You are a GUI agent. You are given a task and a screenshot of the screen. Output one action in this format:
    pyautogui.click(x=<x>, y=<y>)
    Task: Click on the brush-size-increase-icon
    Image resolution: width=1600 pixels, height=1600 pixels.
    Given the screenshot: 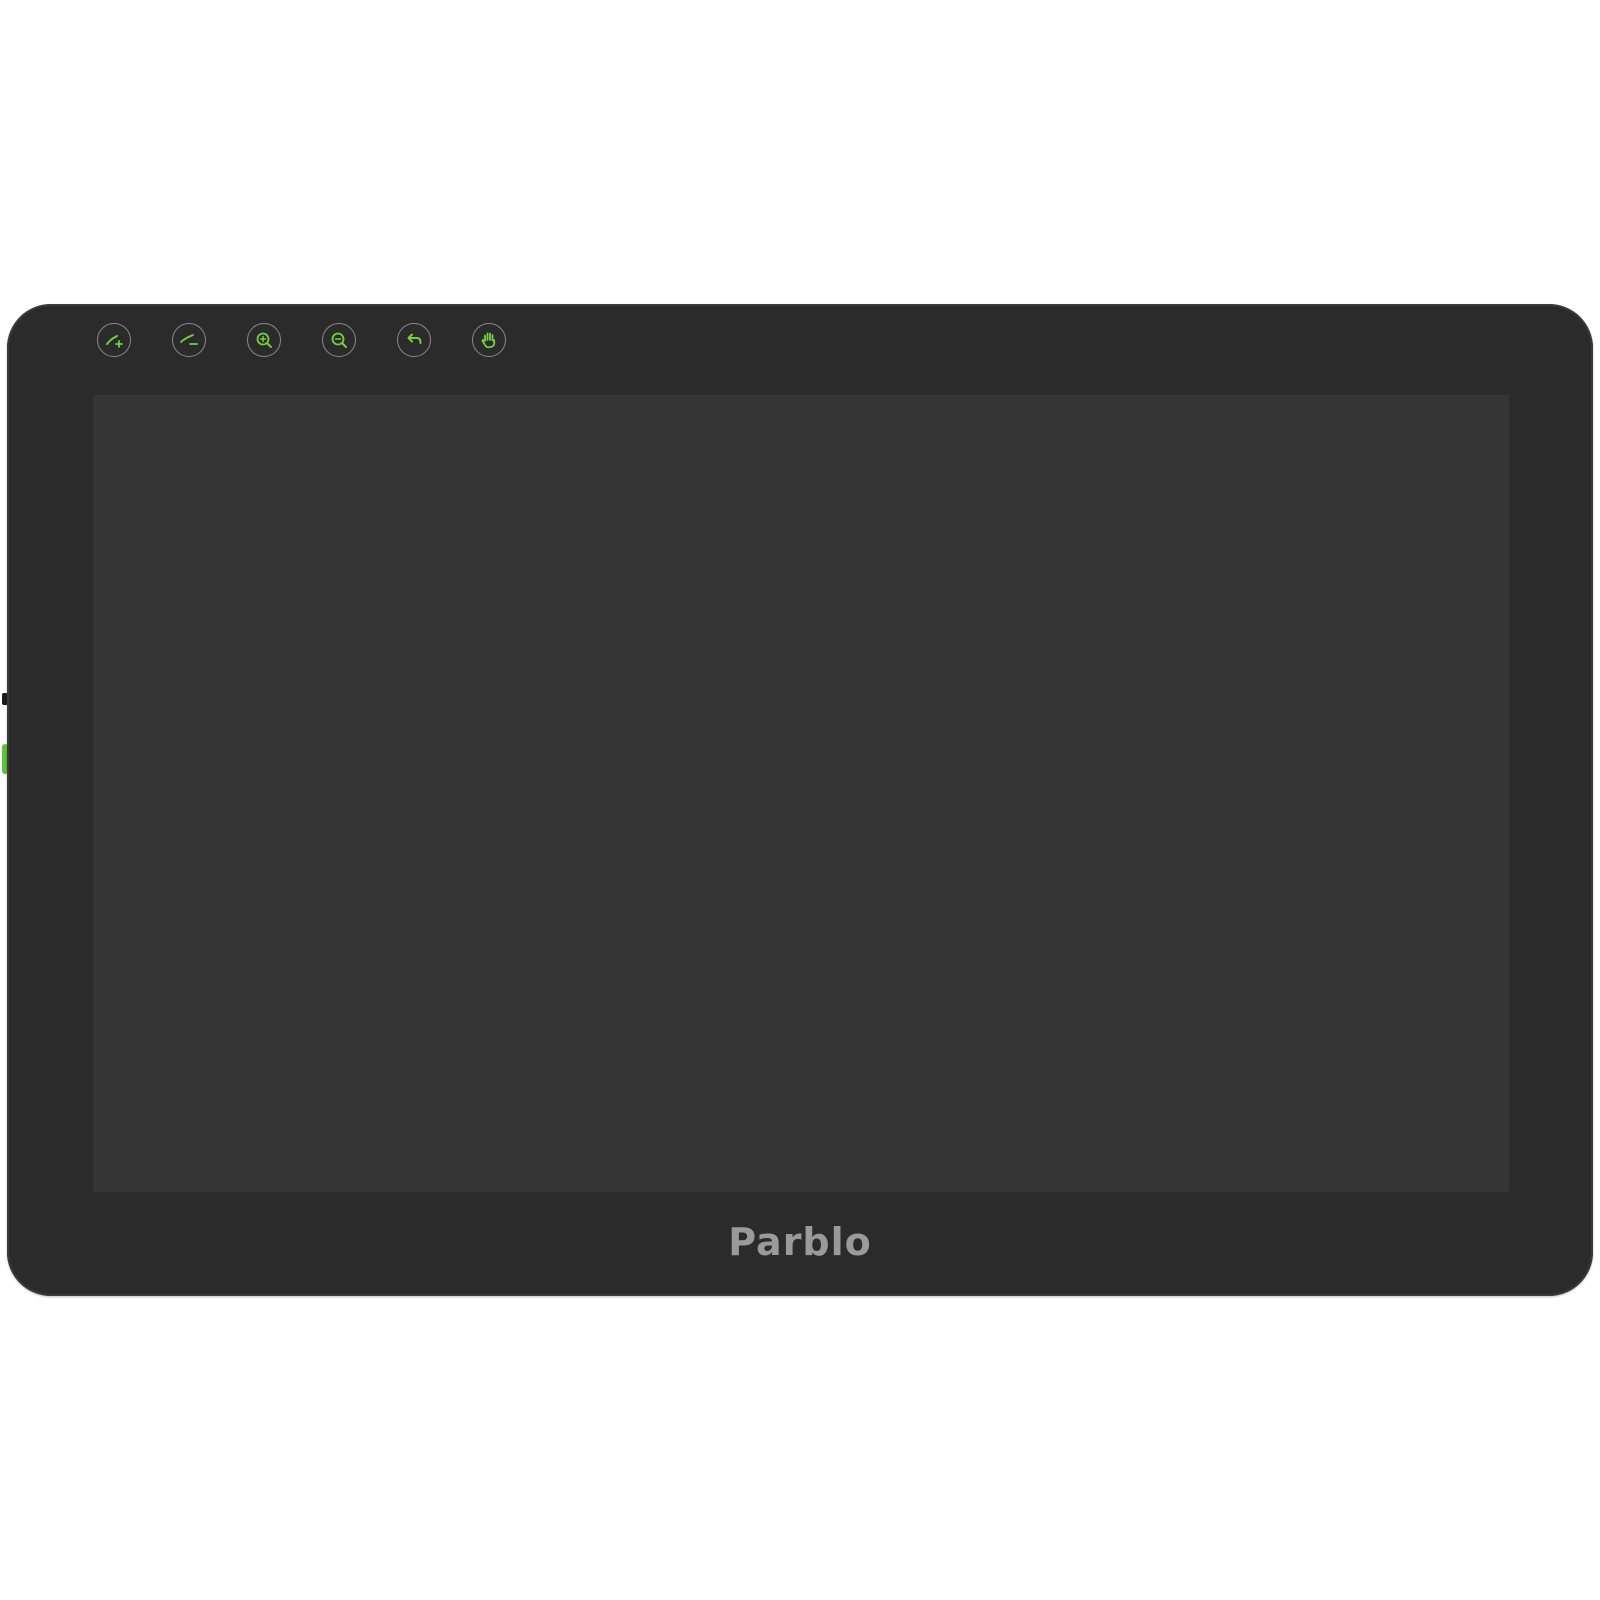 What is the action you would take?
    pyautogui.click(x=114, y=341)
    